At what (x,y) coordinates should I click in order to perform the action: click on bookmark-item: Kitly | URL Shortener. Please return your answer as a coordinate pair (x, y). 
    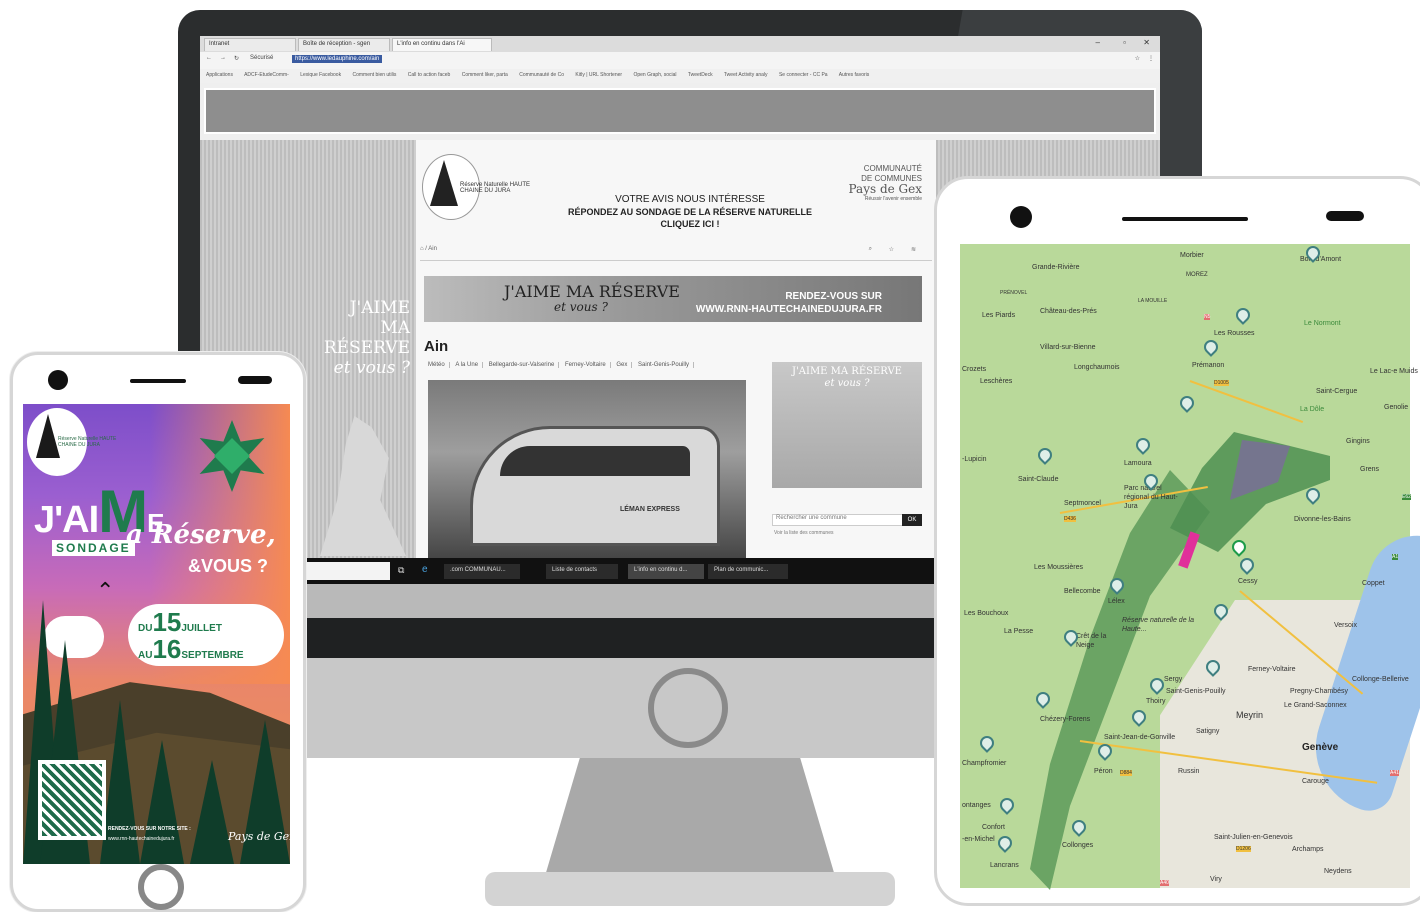
    Looking at the image, I should click on (598, 75).